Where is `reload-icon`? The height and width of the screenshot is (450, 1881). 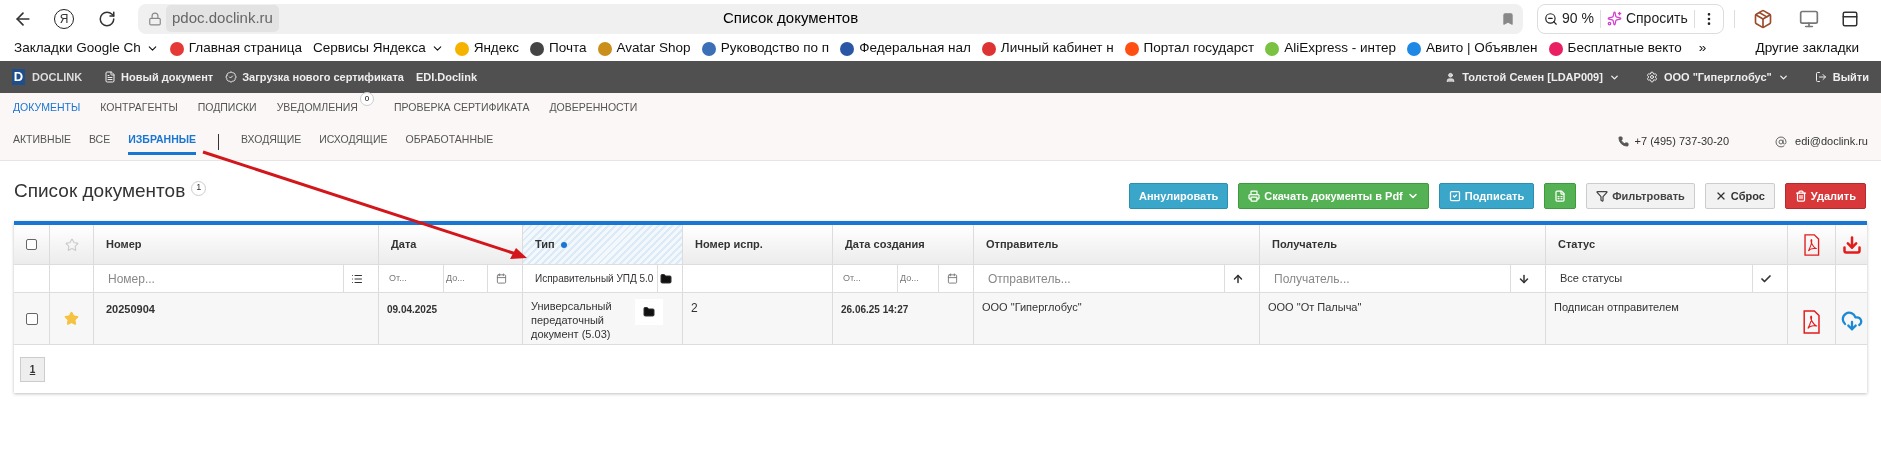
reload-icon is located at coordinates (107, 18).